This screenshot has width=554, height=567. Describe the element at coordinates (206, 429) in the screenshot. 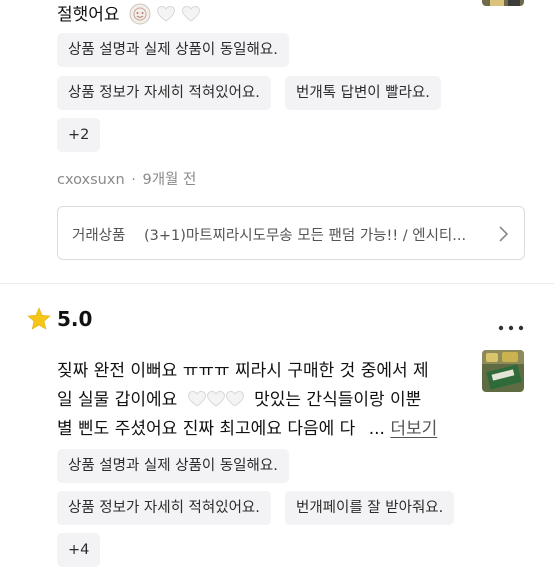

I see `review-2-text-line-3-body: 별 삔도 주셨어요 진짜 최고에요 다음에 다` at that location.